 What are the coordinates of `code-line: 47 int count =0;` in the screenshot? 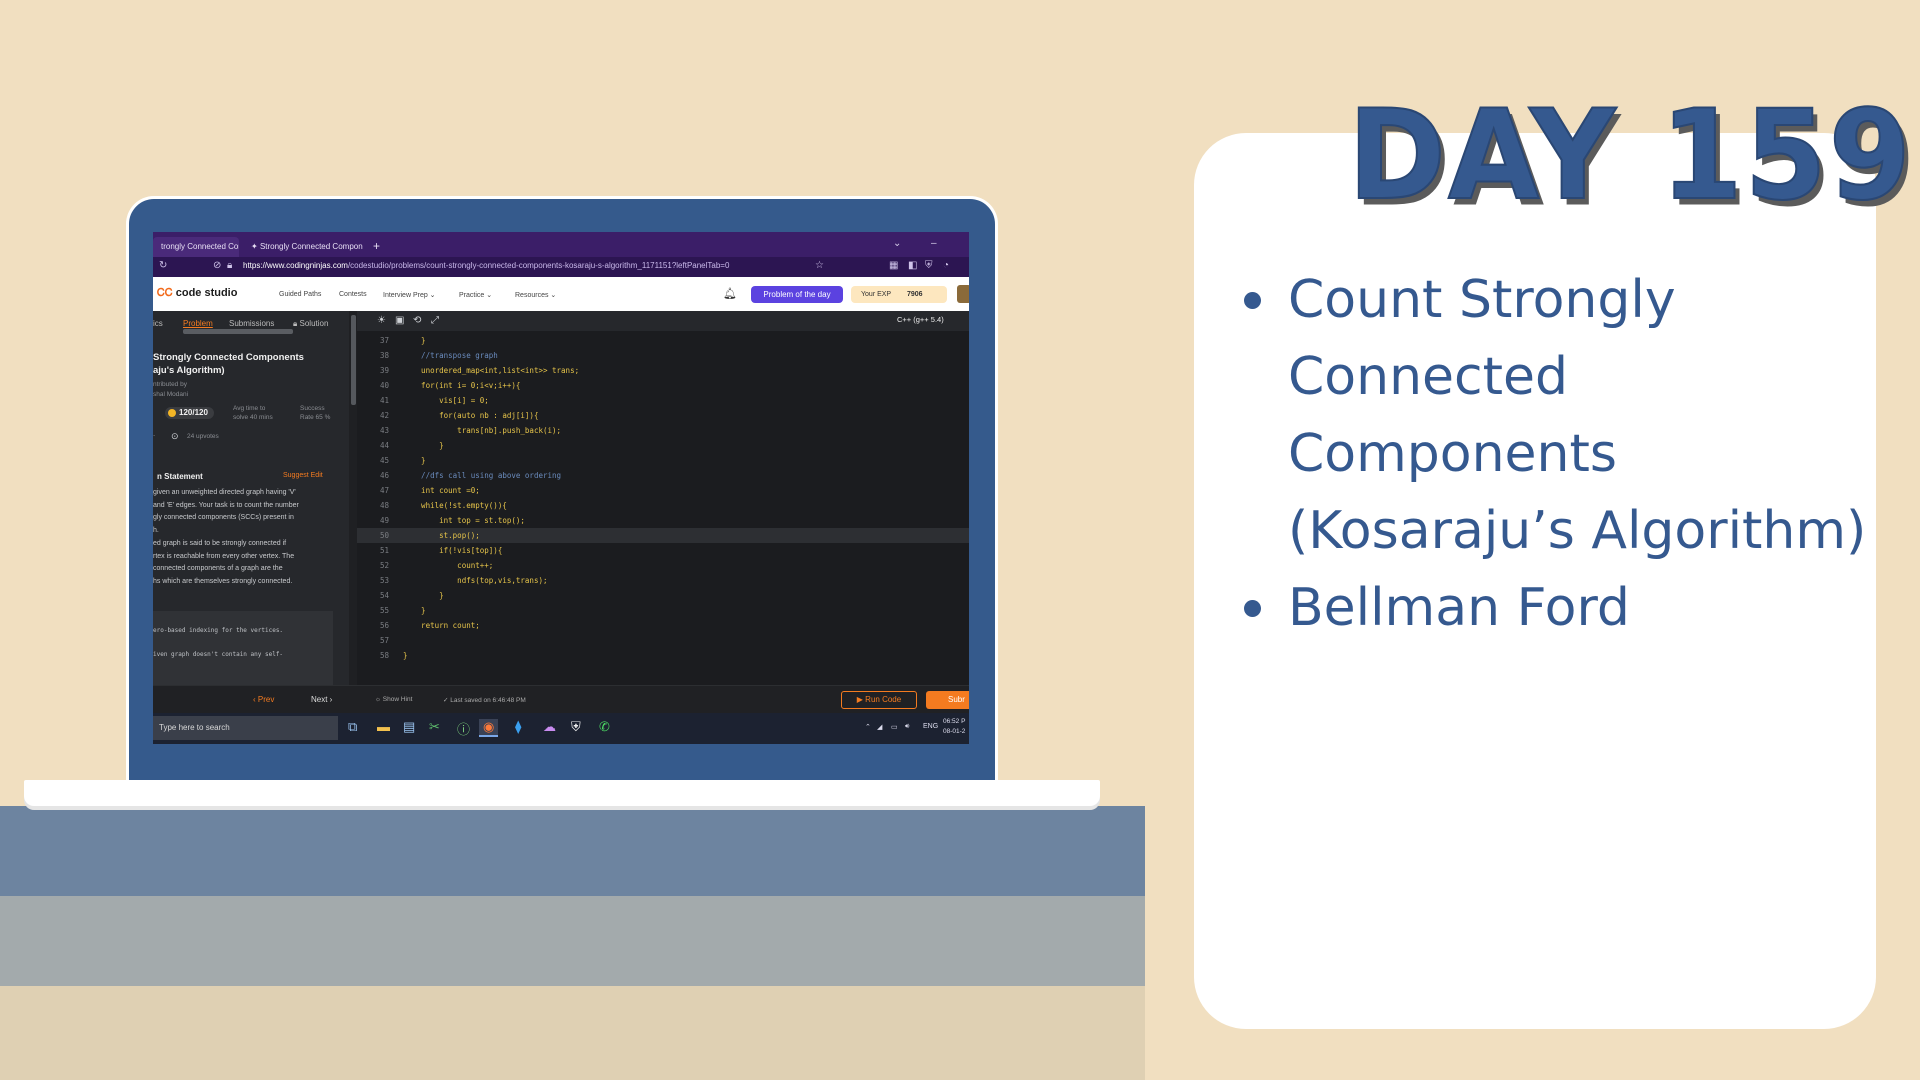 It's located at (663, 490).